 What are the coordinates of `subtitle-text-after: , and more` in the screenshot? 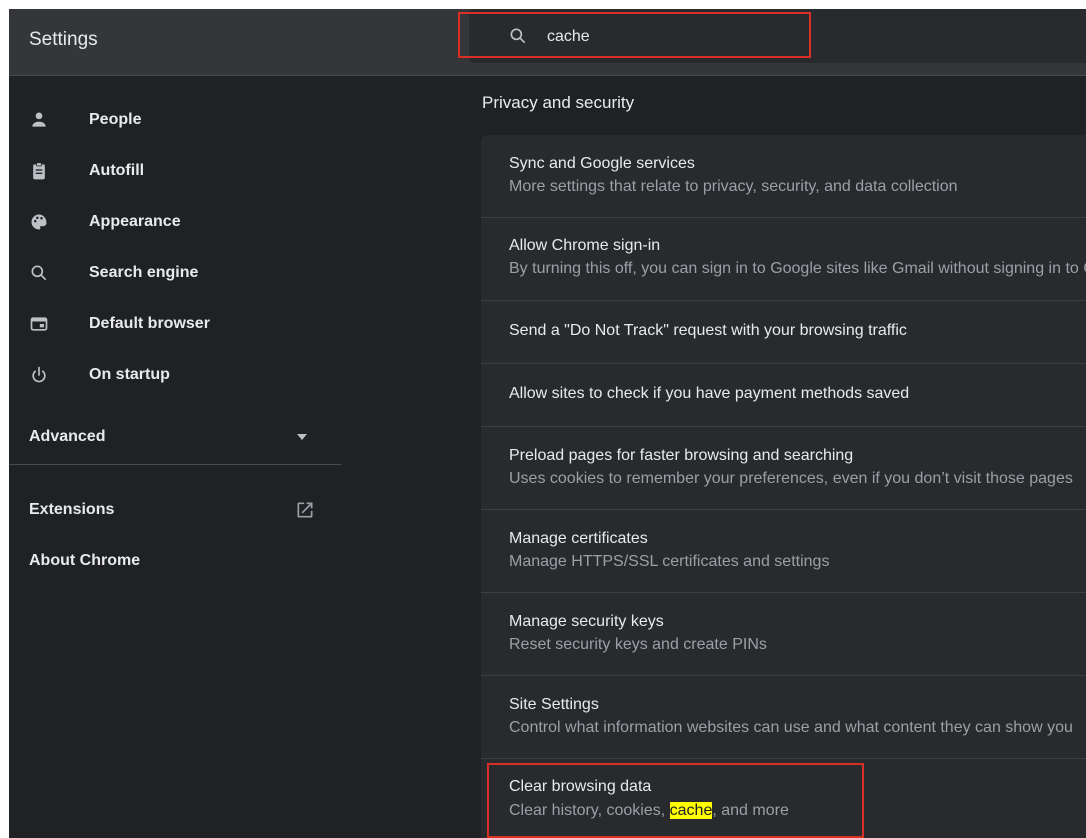 It's located at (750, 810).